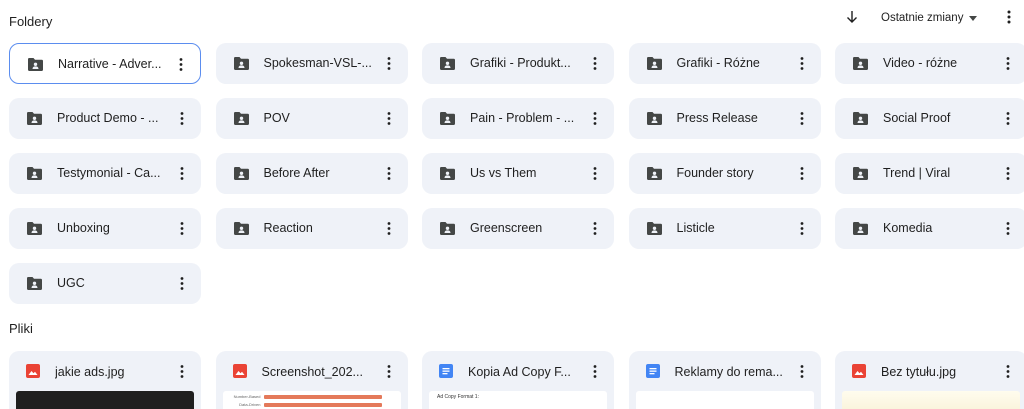  What do you see at coordinates (239, 371) in the screenshot?
I see `image-icon` at bounding box center [239, 371].